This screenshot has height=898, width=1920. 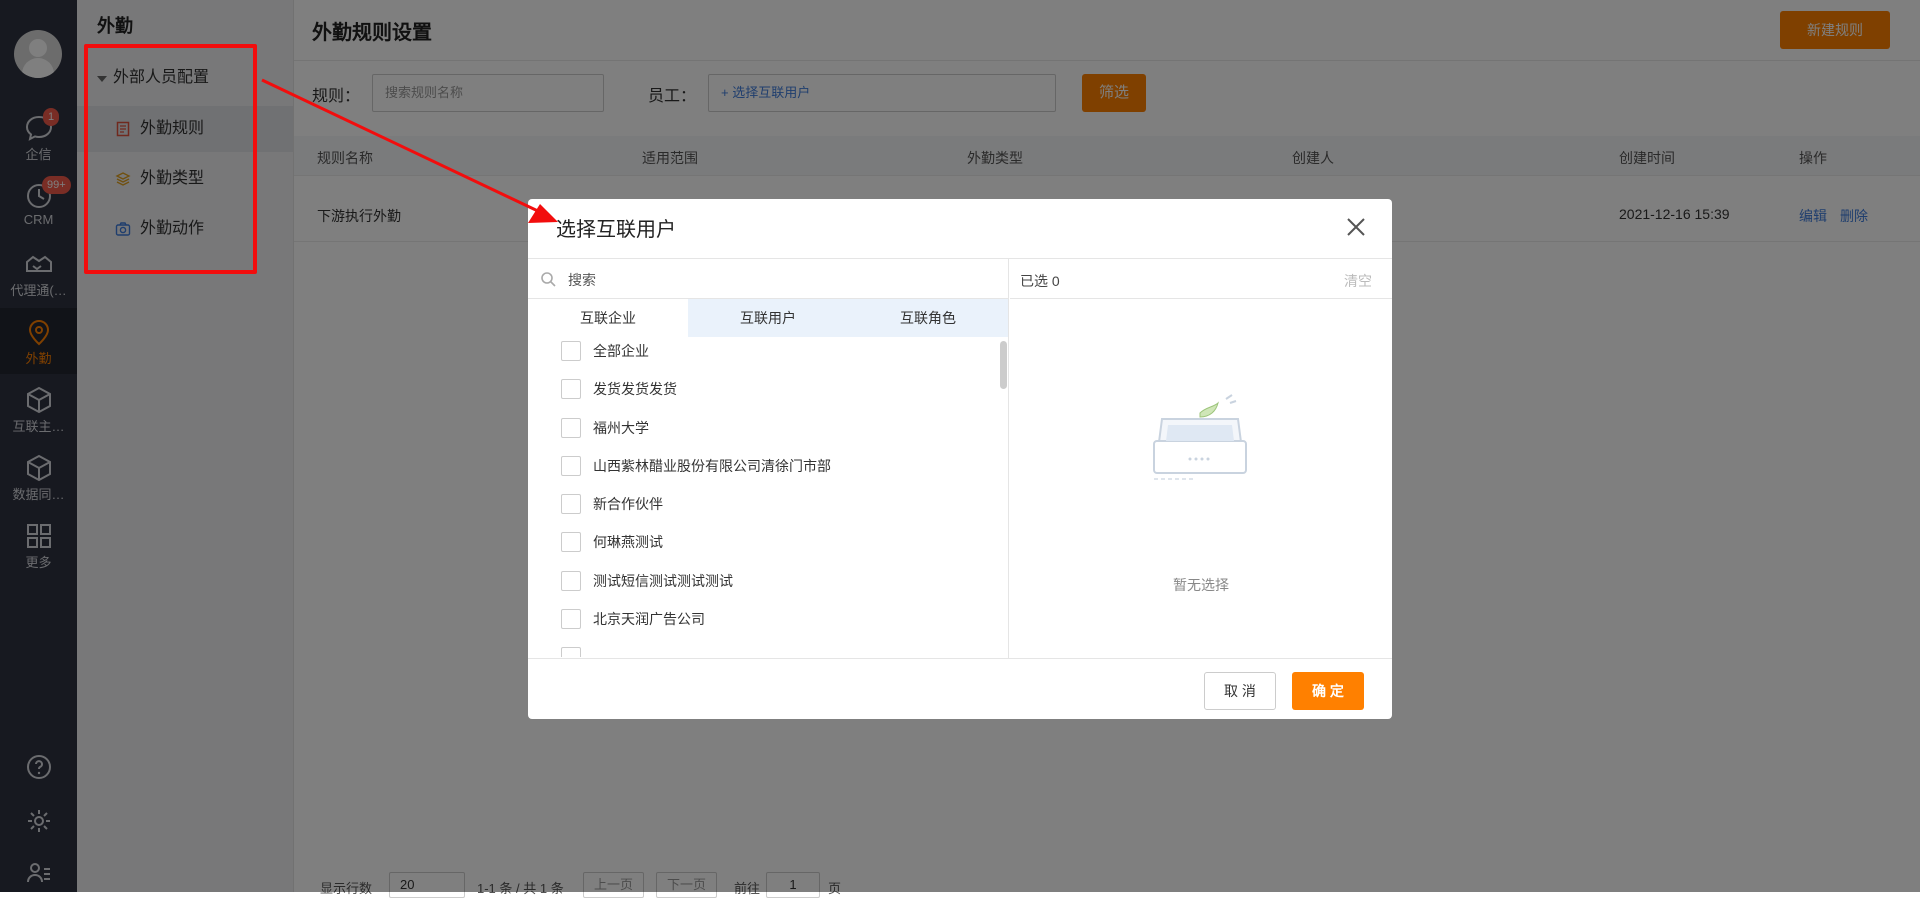 What do you see at coordinates (712, 466) in the screenshot?
I see `list-item-label: 山西紫林醋业股份有限公司清徐门市部` at bounding box center [712, 466].